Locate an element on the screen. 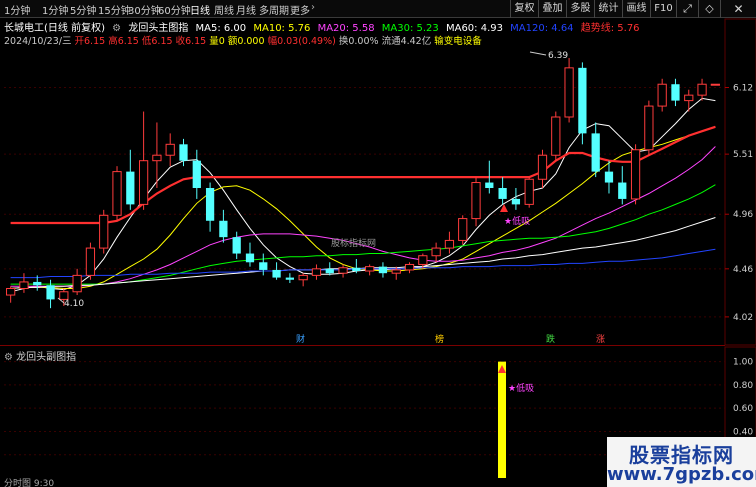  sub-indicator-panel: ★低吸 is located at coordinates (516, 419).